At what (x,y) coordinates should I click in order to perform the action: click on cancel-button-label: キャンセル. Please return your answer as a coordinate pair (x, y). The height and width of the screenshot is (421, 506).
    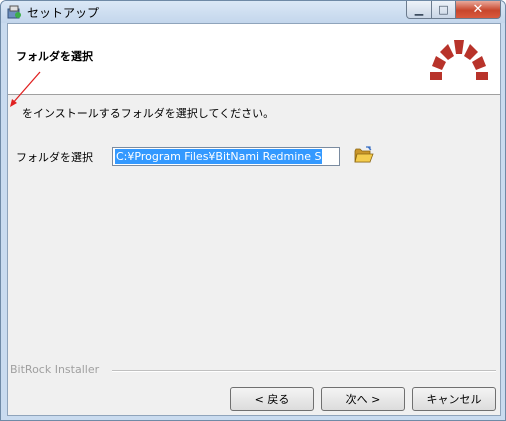
    Looking at the image, I should click on (454, 399).